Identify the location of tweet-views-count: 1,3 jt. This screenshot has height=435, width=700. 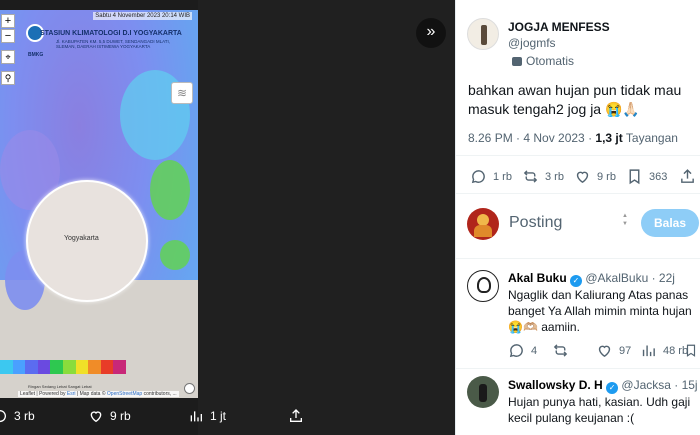
(609, 138).